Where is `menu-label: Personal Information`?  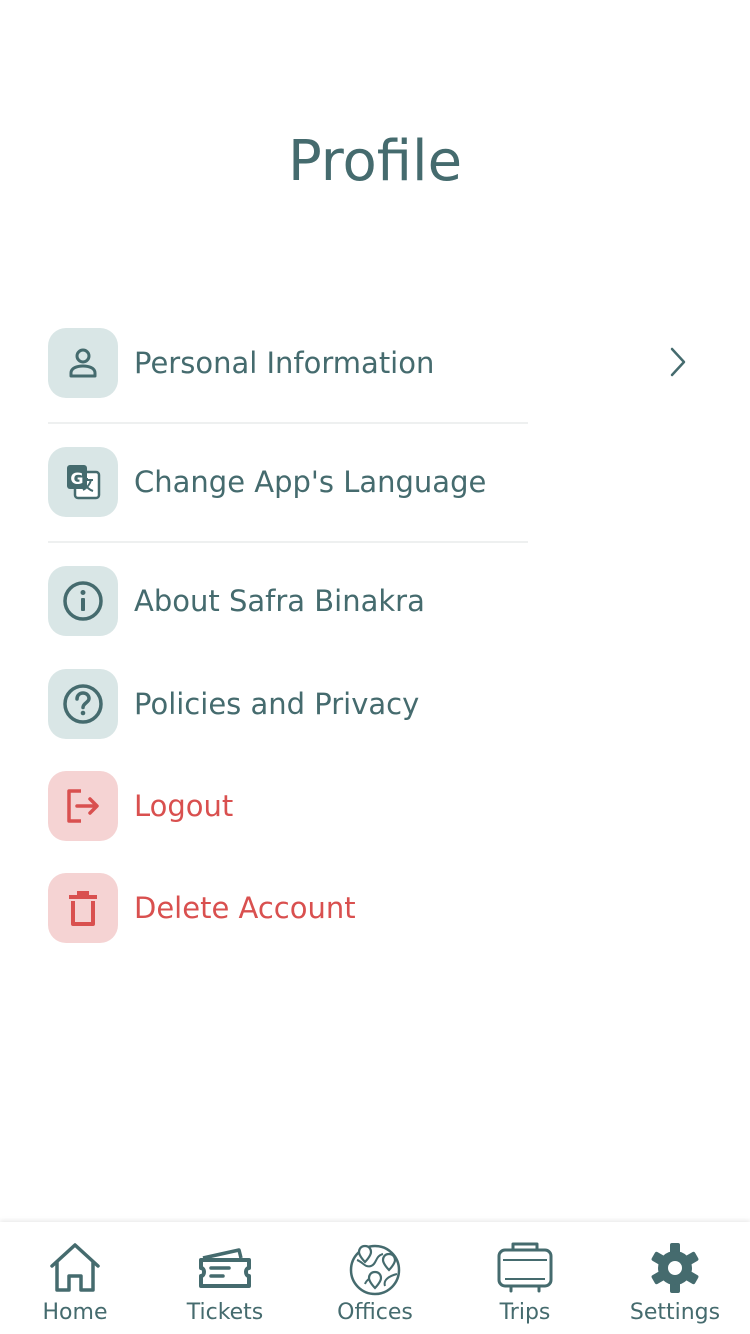
menu-label: Personal Information is located at coordinates (284, 363).